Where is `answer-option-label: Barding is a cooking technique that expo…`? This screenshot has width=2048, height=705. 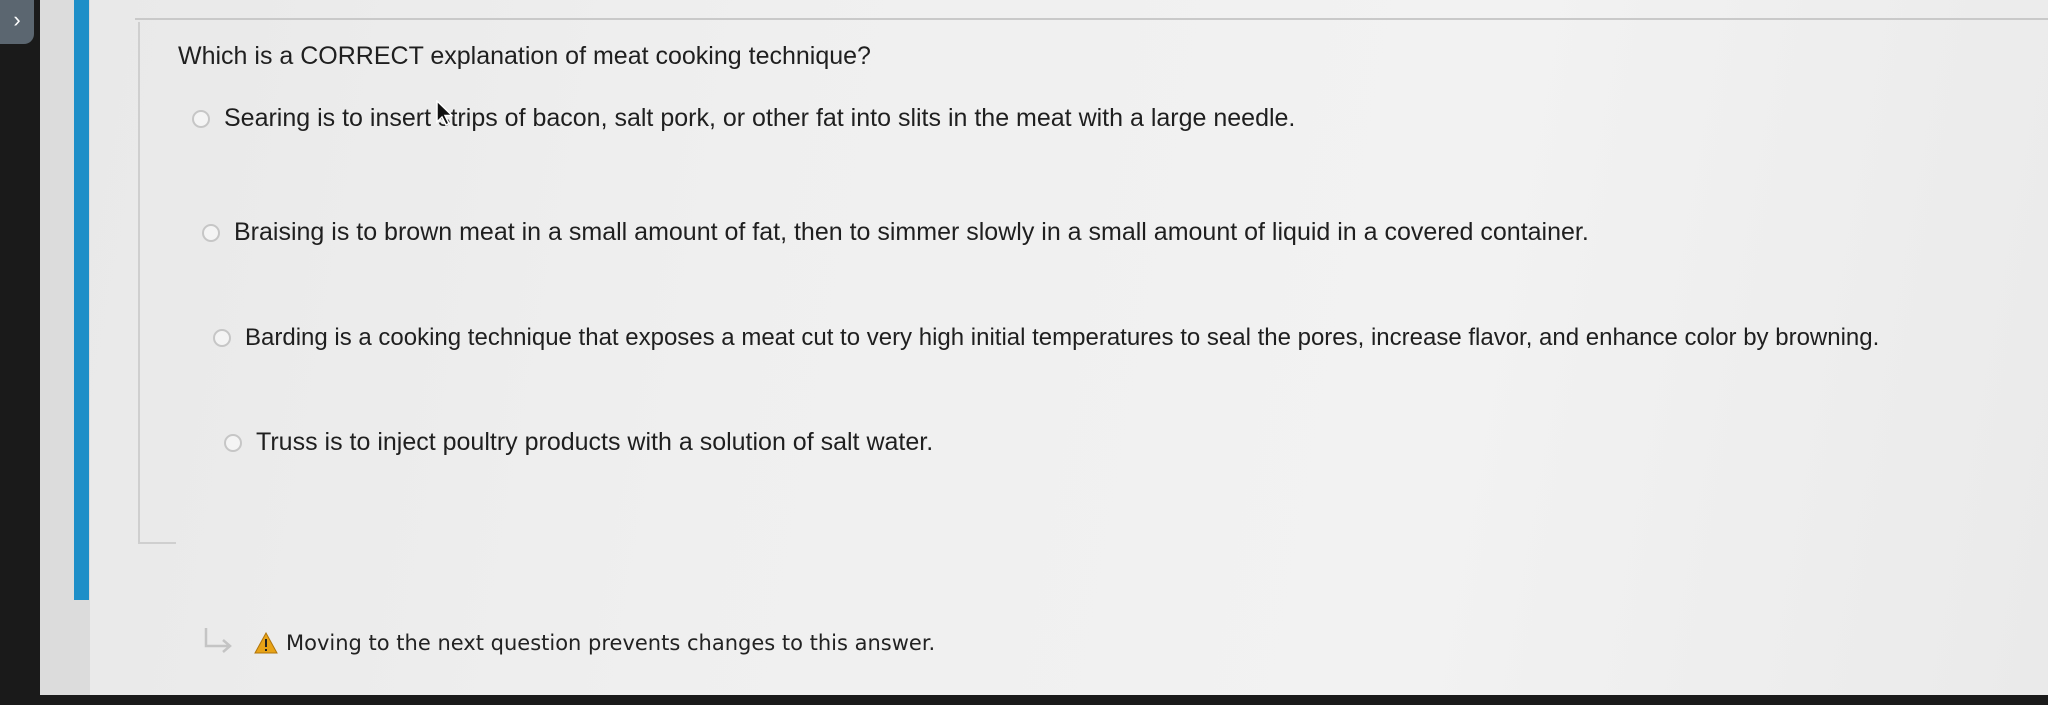 answer-option-label: Barding is a cooking technique that expo… is located at coordinates (1062, 338).